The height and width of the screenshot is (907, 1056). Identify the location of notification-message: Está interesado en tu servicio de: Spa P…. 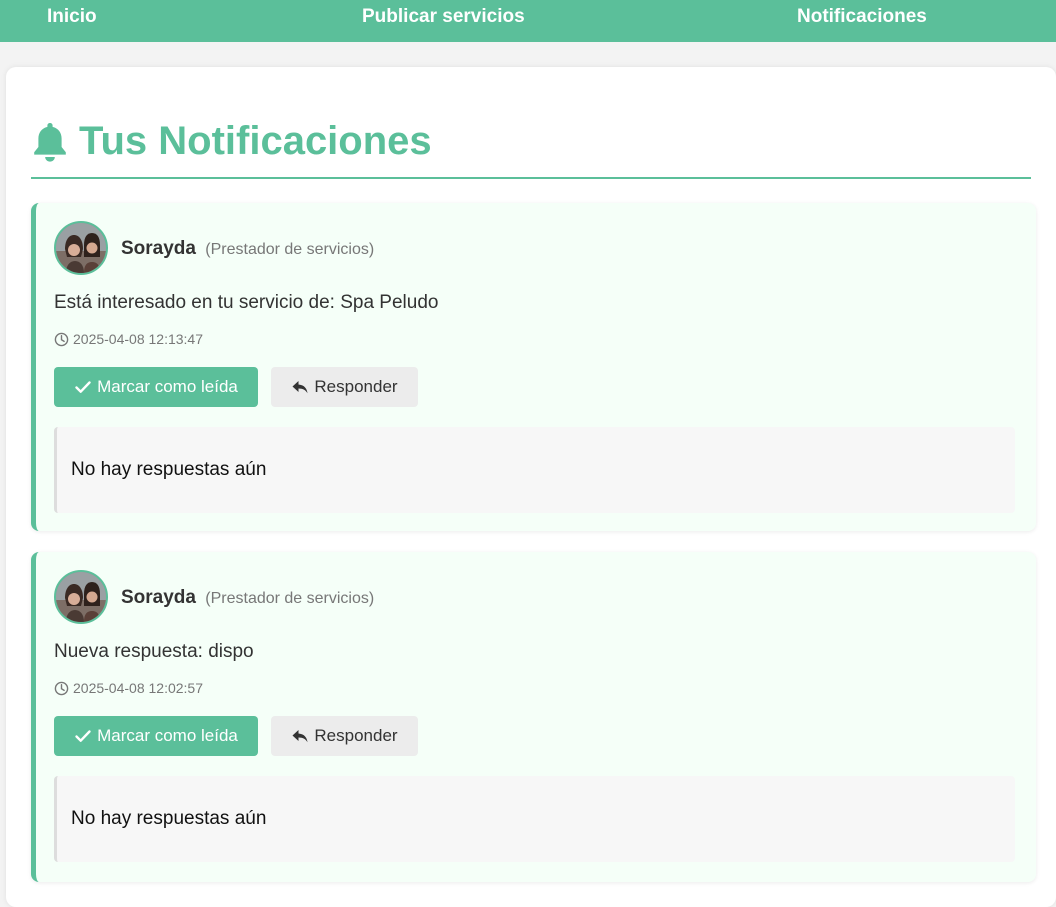
(246, 302).